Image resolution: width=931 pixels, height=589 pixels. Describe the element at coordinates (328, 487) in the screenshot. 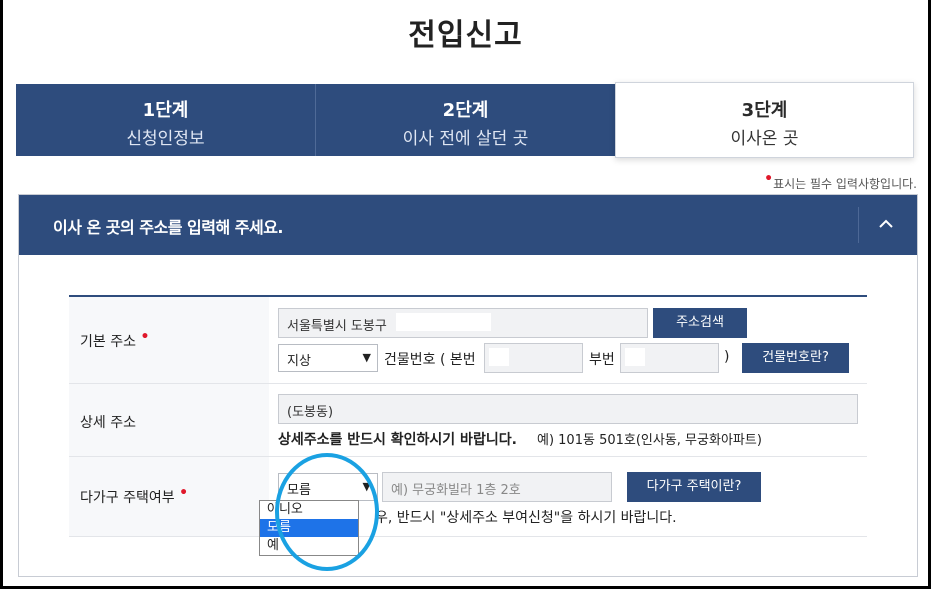

I see `multi-family-select: 모름 ▼` at that location.